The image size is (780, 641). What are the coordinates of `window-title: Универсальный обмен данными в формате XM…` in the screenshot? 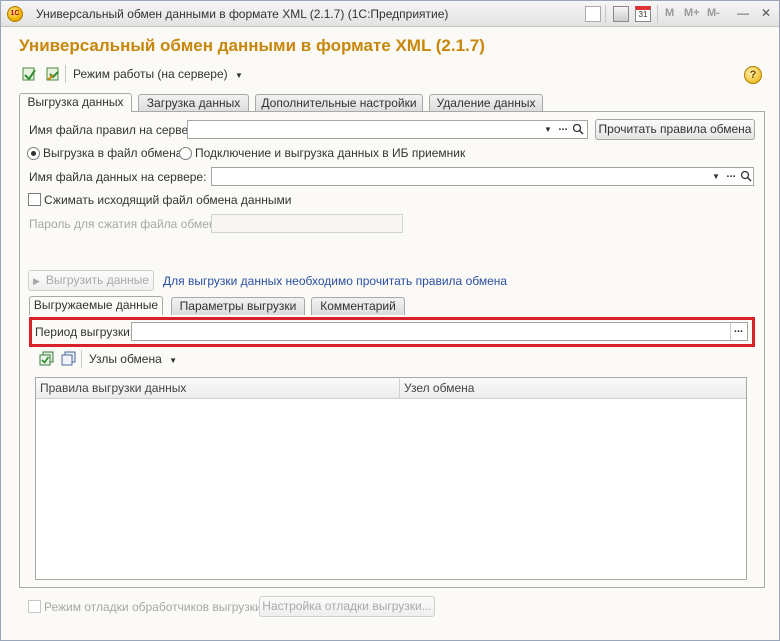 It's located at (242, 14).